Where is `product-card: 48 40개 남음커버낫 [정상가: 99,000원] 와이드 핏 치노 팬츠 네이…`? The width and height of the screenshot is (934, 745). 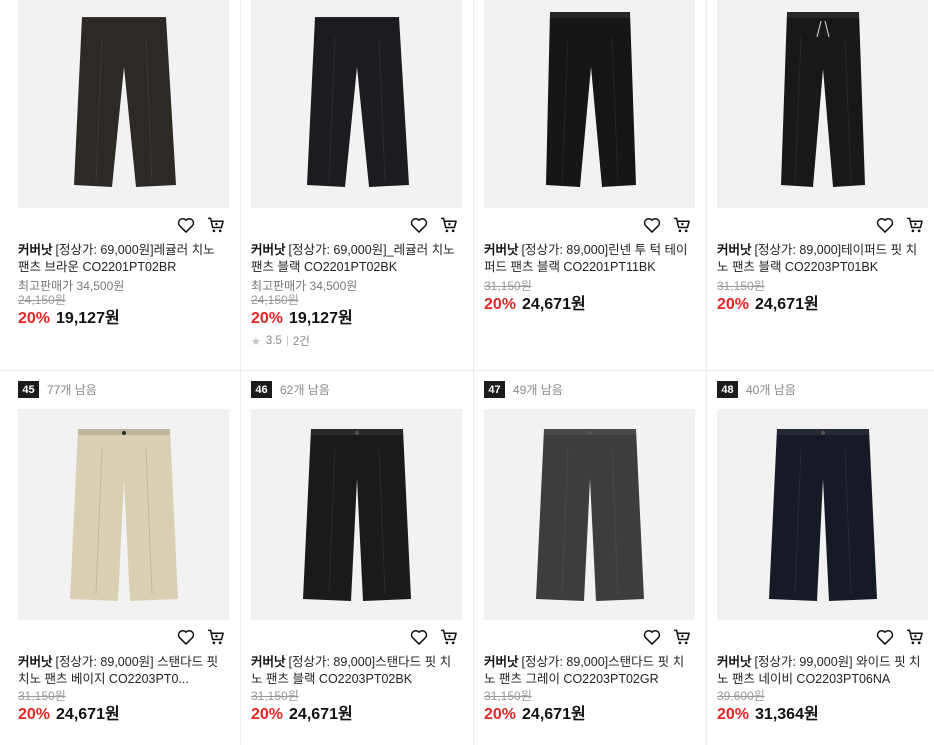 product-card: 48 40개 남음커버낫 [정상가: 99,000원] 와이드 핏 치노 팬츠 네이… is located at coordinates (820, 556).